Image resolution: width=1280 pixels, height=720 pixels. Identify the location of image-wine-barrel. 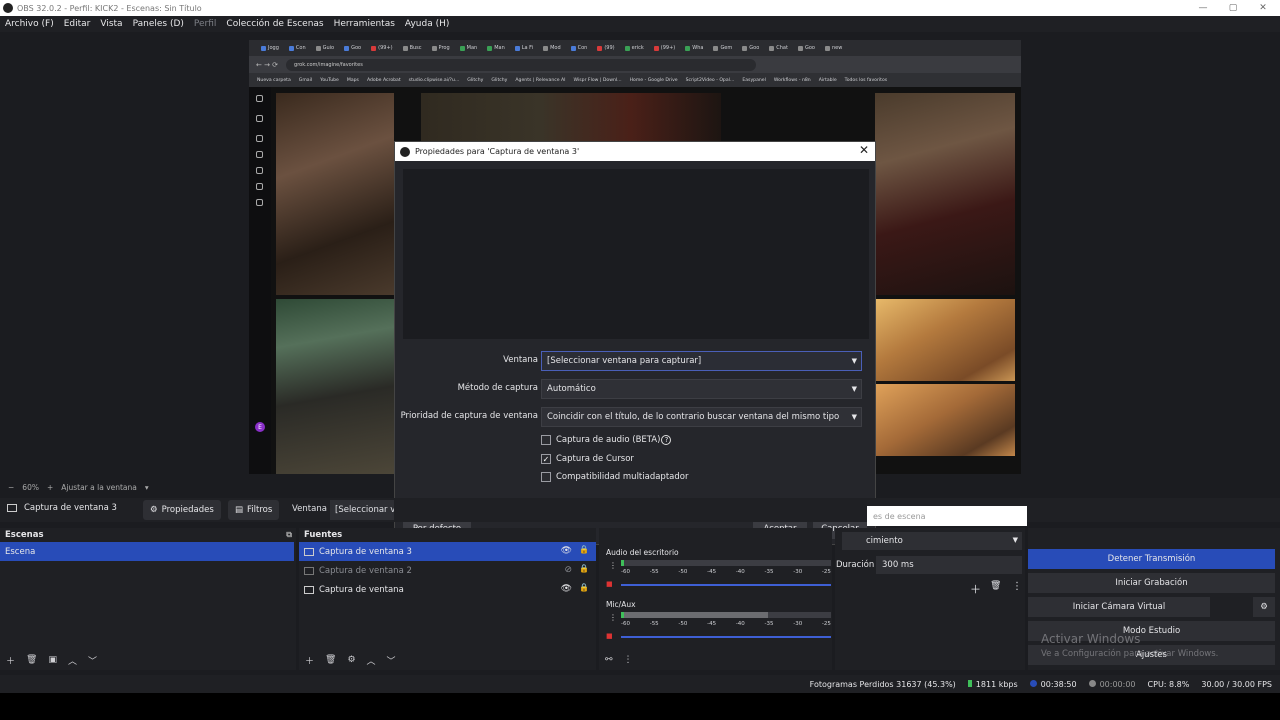
(945, 194).